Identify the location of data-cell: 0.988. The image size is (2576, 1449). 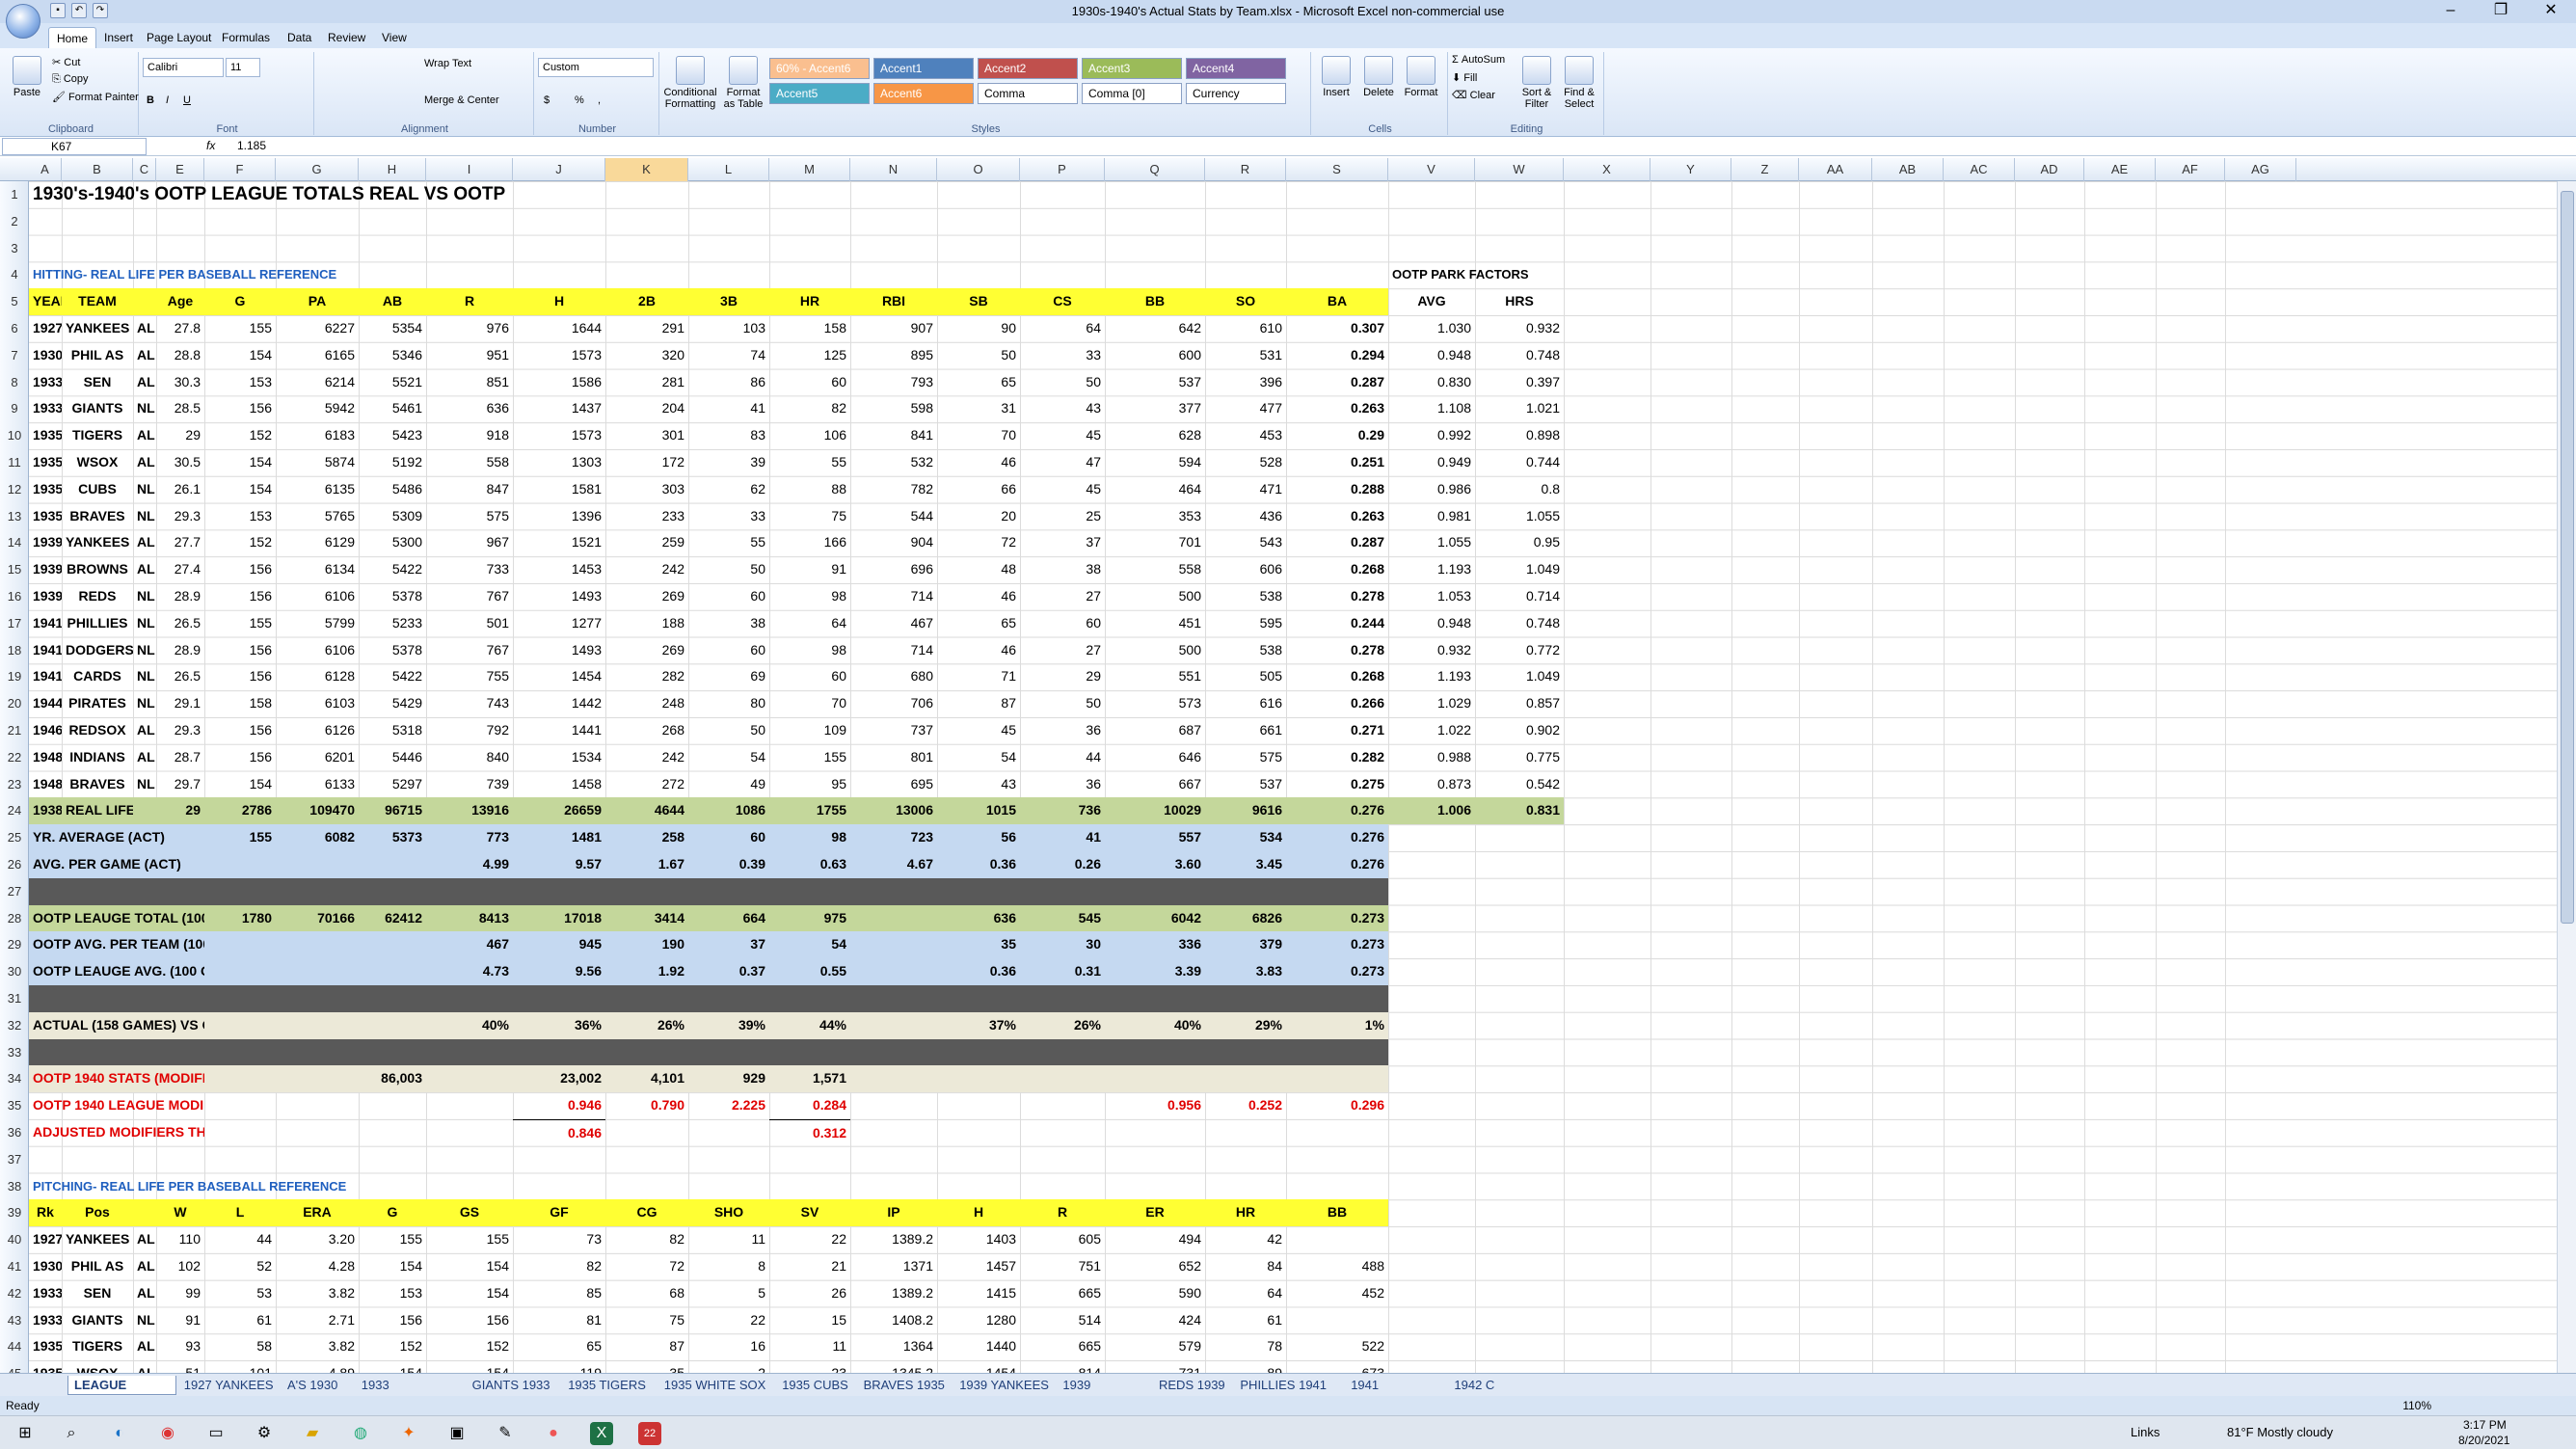
(1432, 758).